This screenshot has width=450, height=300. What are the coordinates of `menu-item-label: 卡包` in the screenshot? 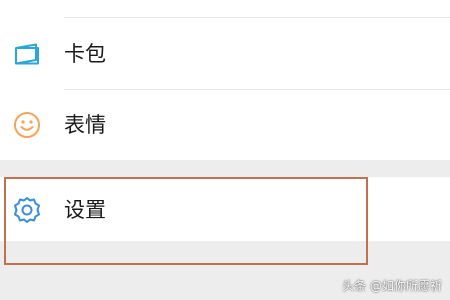 It's located at (85, 54).